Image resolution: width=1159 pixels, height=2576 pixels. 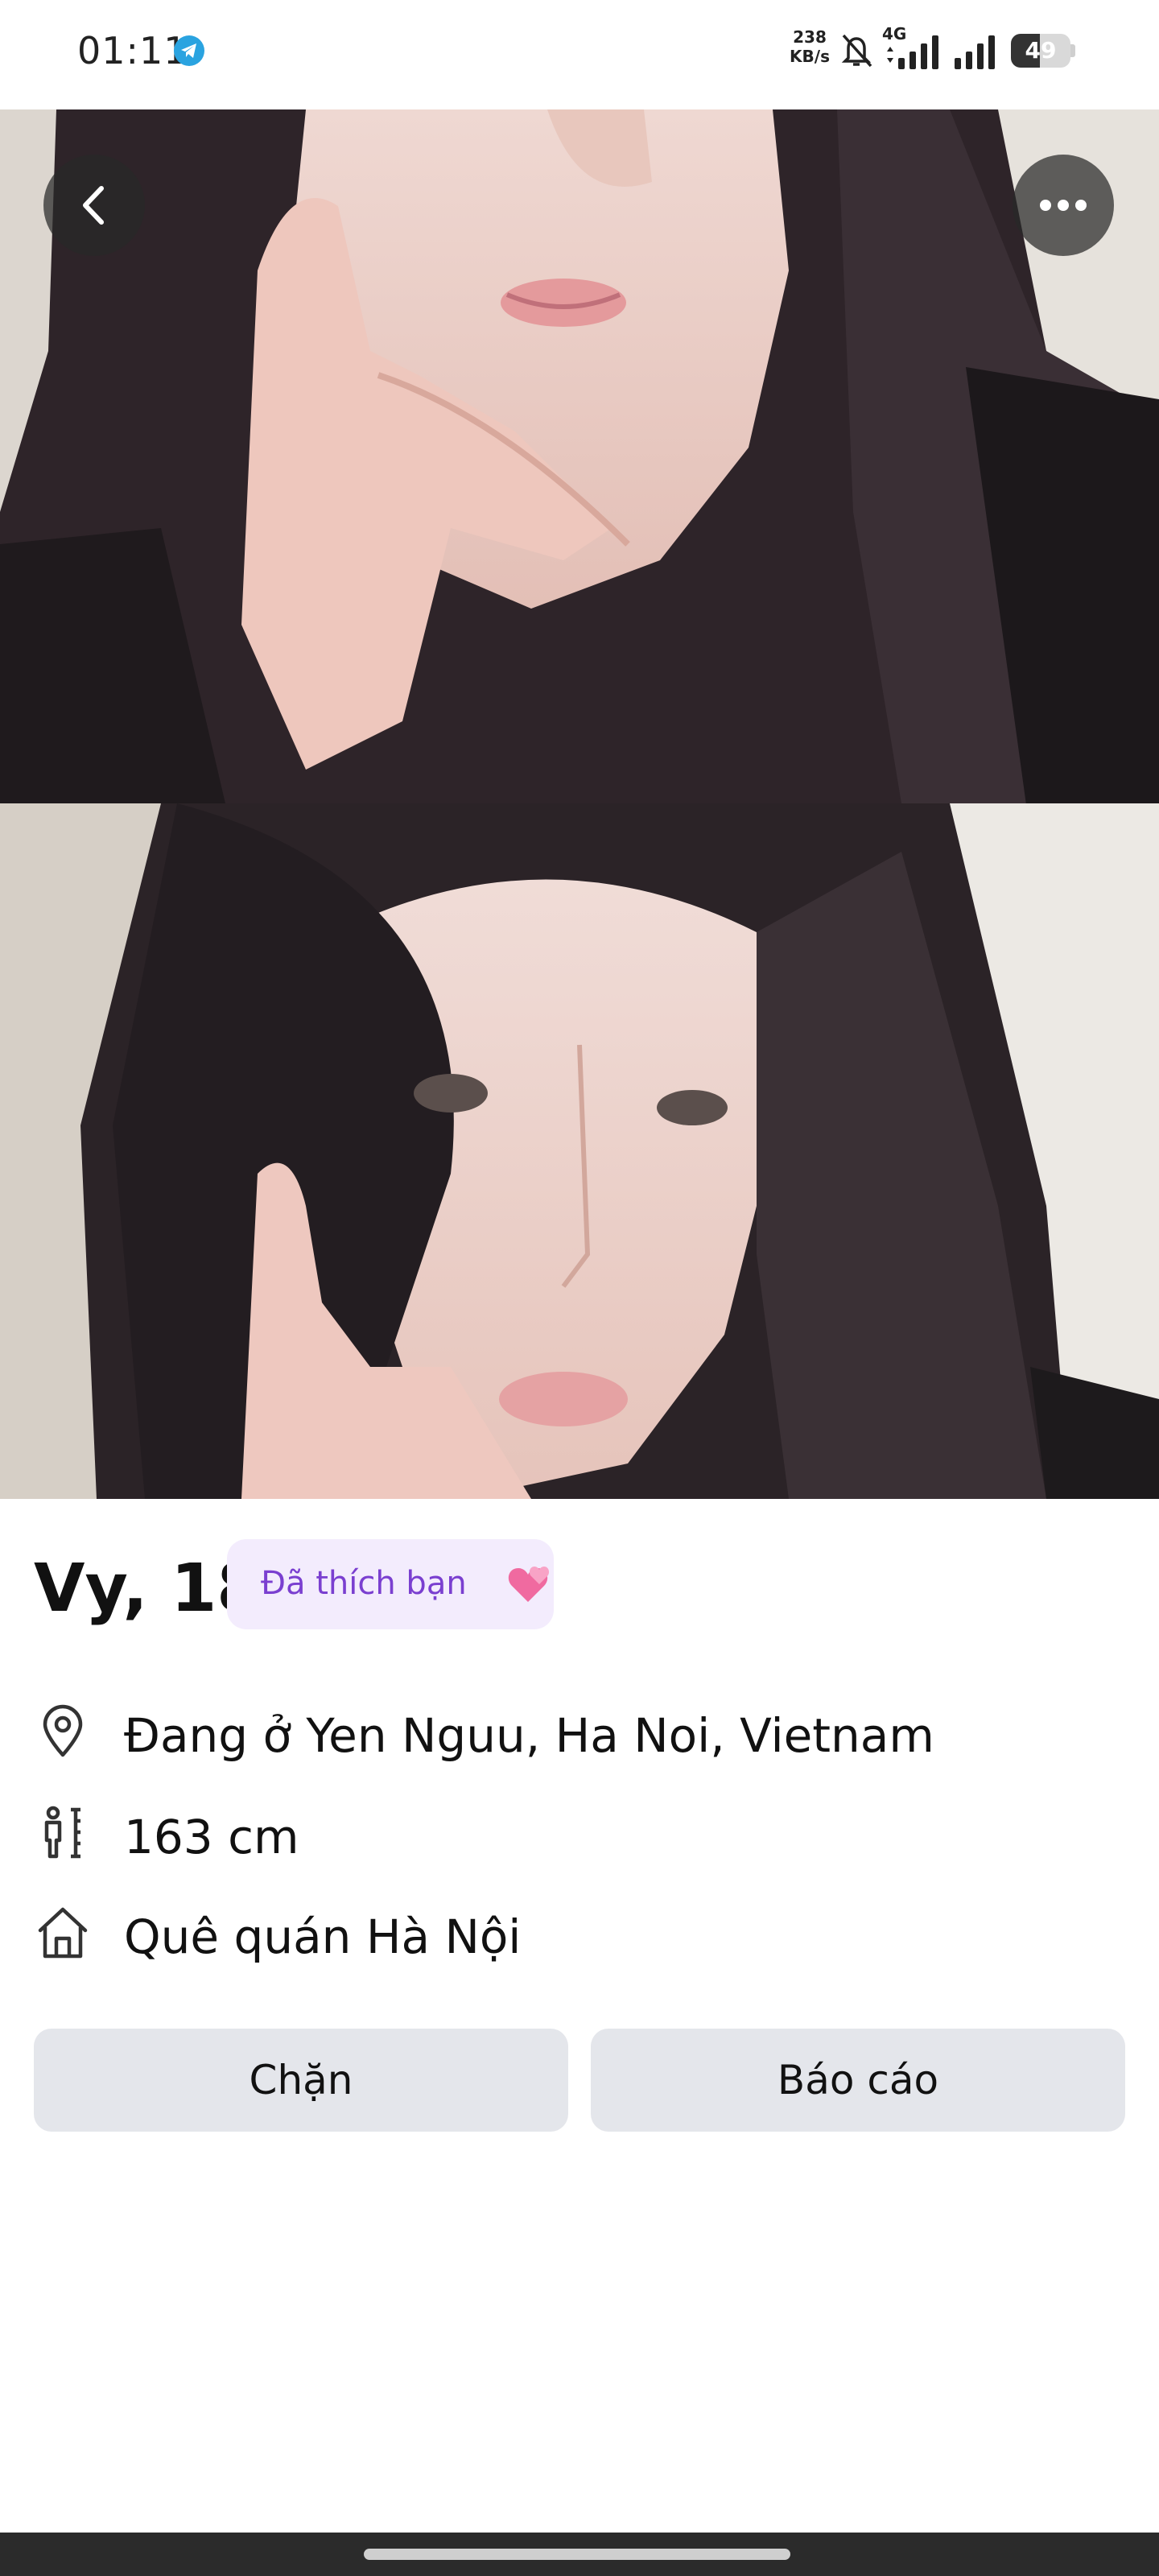 I want to click on battery-tip, so click(x=1072, y=50).